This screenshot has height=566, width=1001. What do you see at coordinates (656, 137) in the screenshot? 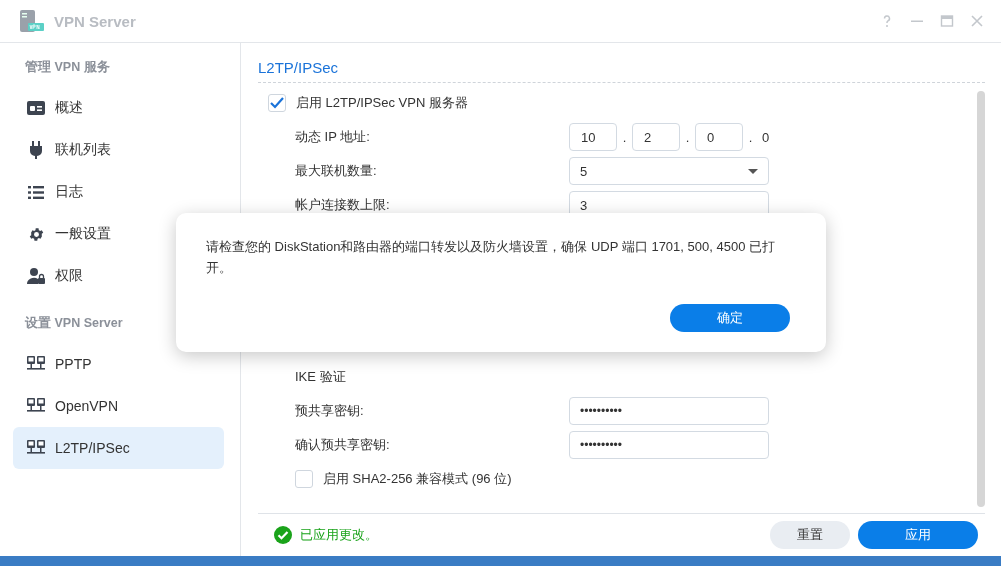
I see `ip-octet-field: 2` at bounding box center [656, 137].